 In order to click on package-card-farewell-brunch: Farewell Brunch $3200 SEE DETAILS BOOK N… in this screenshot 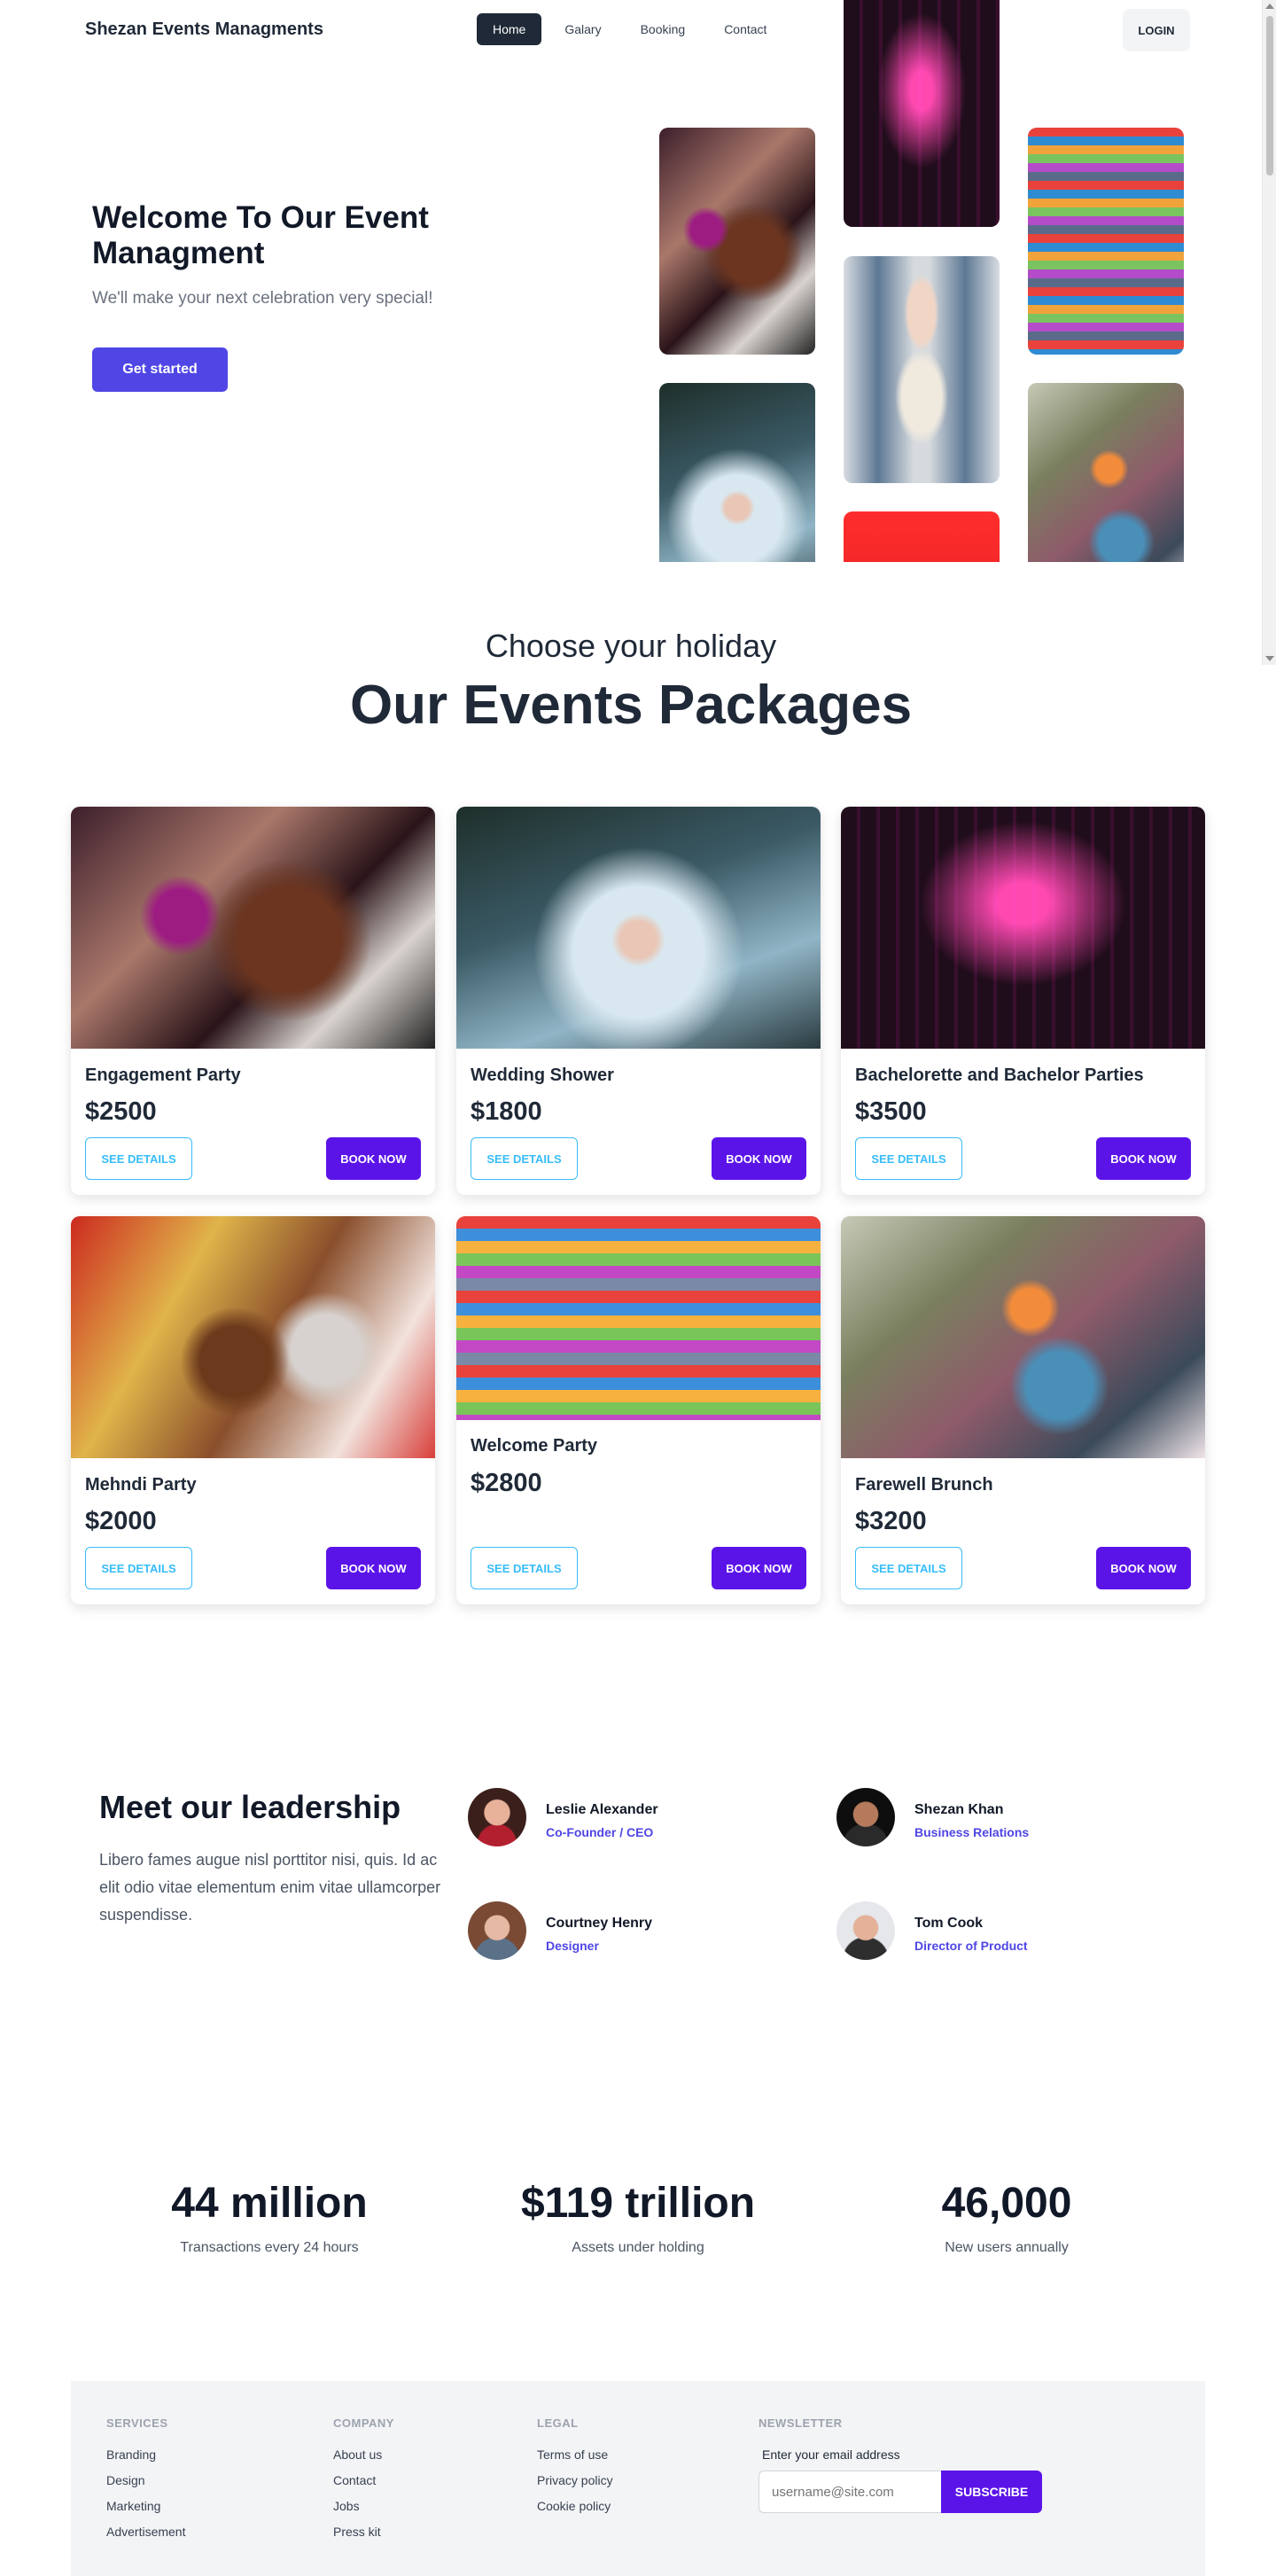, I will do `click(1023, 1410)`.